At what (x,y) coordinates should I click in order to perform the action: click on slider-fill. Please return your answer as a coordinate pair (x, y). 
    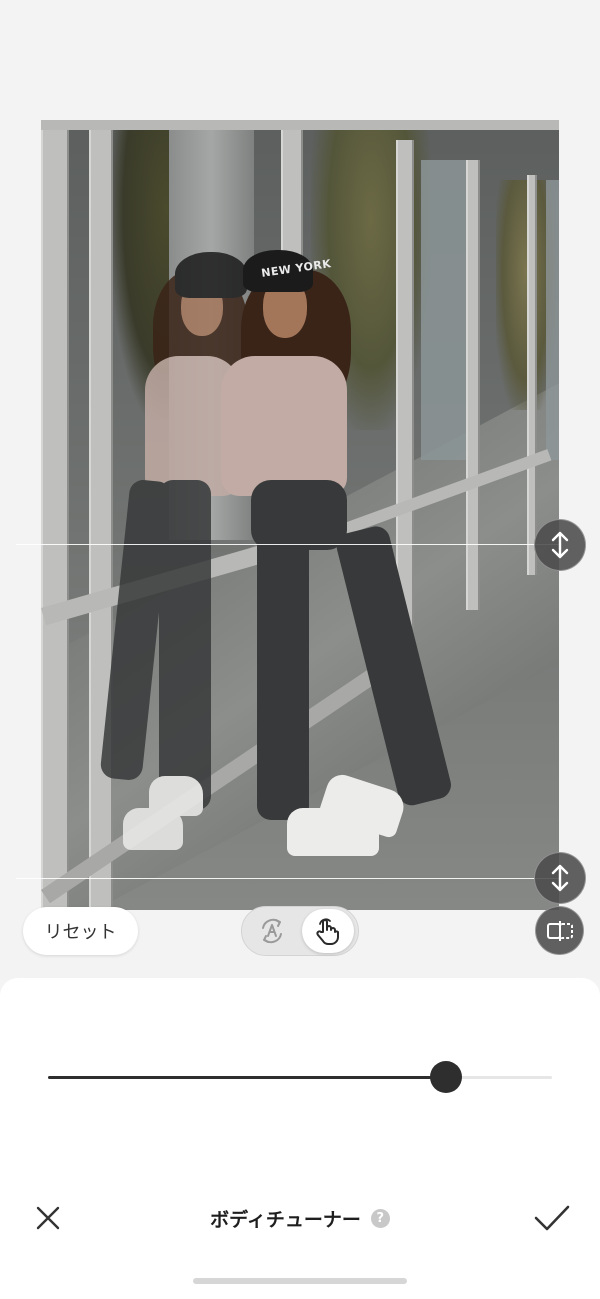
    Looking at the image, I should click on (247, 1077).